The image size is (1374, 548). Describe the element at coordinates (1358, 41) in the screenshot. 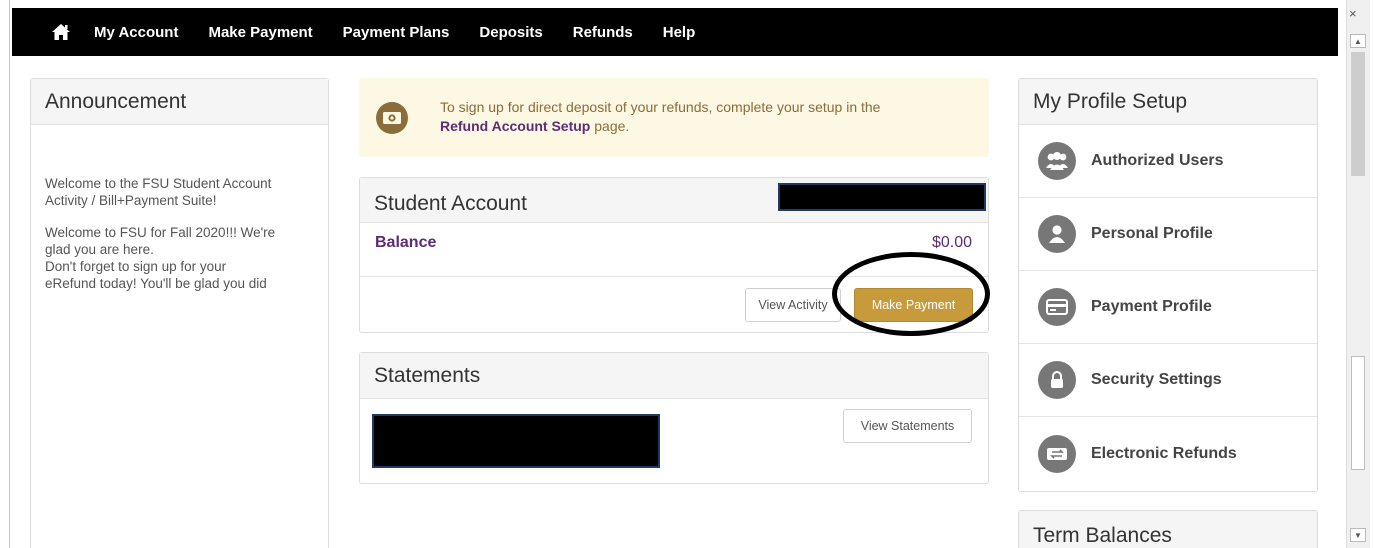

I see `scroll-up-button: ▲` at that location.